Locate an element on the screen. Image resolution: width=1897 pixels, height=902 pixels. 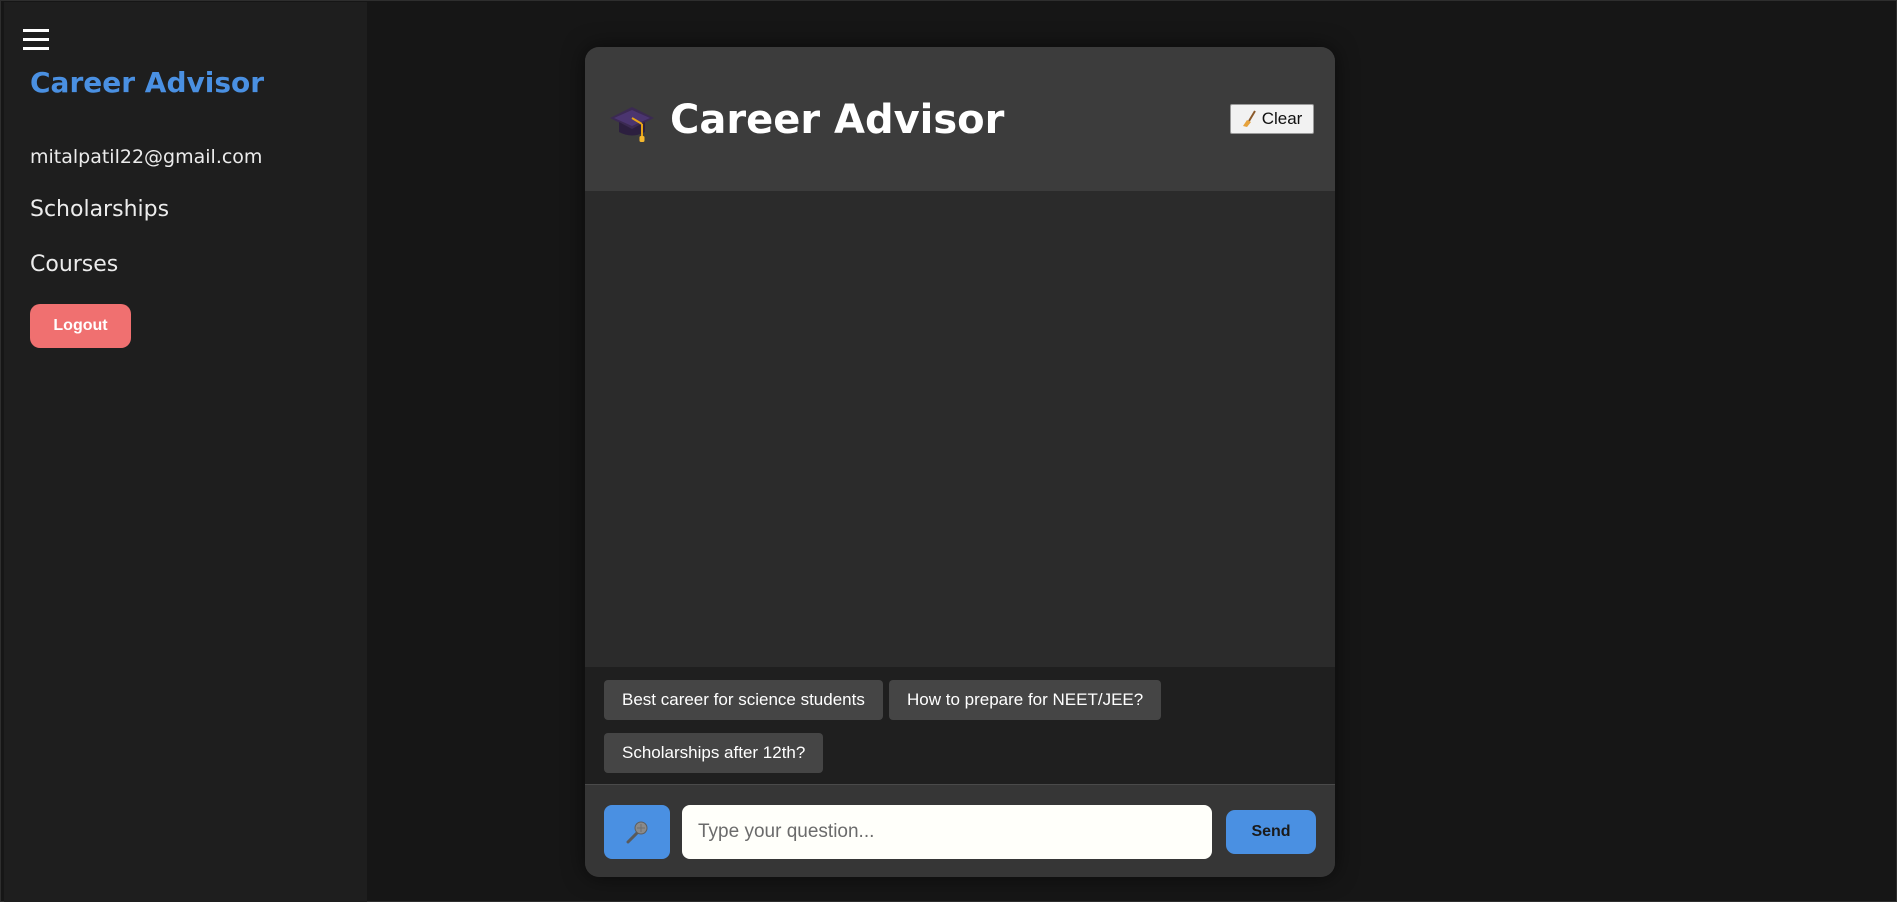
user-email: mitalpatil22@gmail.com is located at coordinates (146, 157).